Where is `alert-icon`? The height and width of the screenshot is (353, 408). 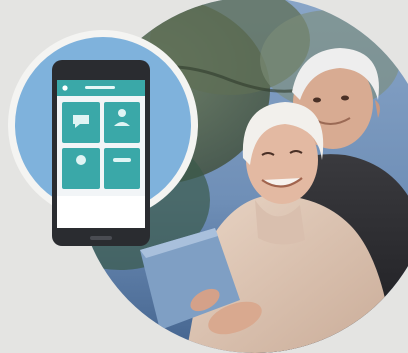 alert-icon is located at coordinates (81, 160).